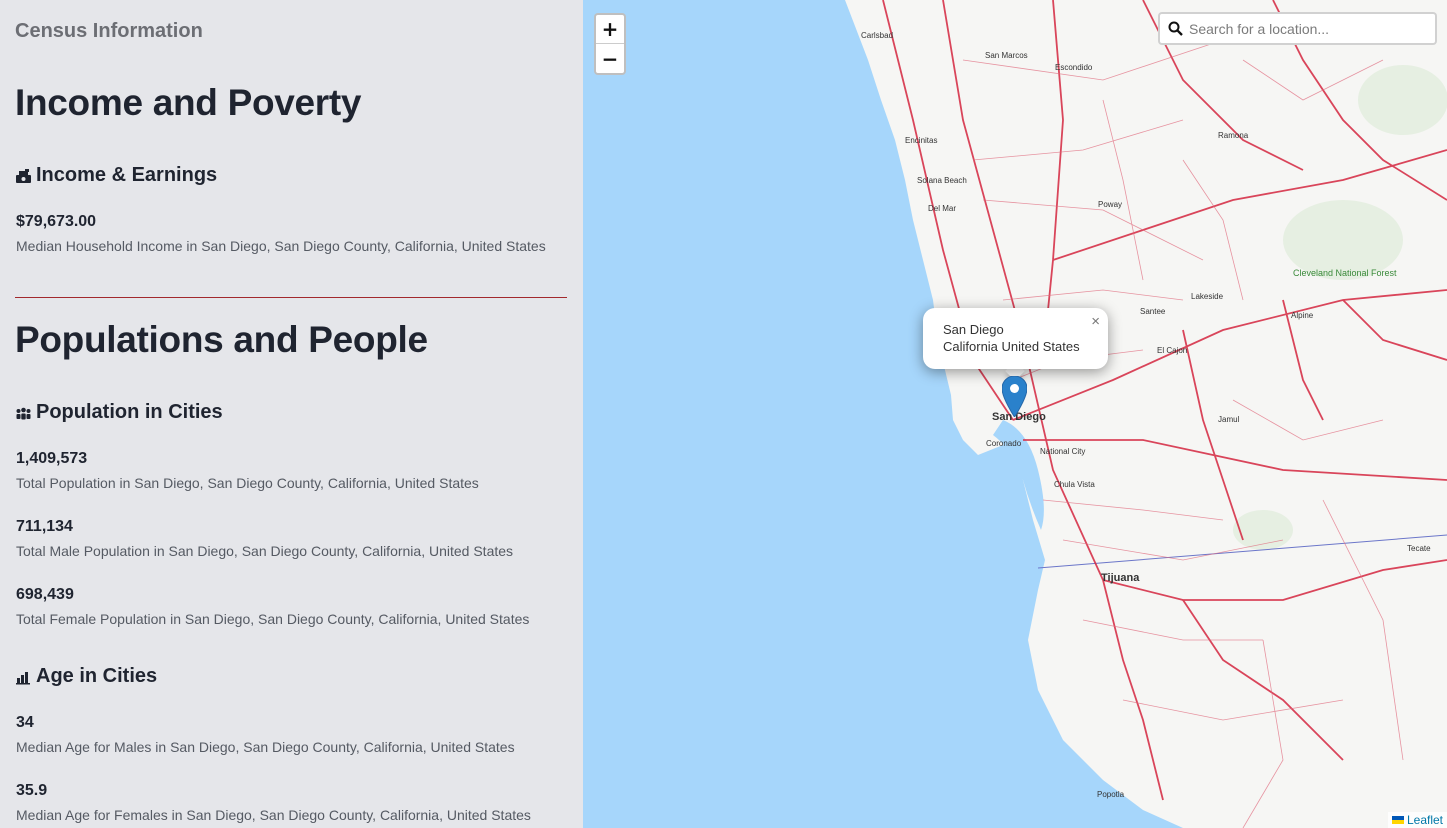 The height and width of the screenshot is (828, 1447). Describe the element at coordinates (52, 458) in the screenshot. I see `stat-value-total-population: 1,409,573` at that location.